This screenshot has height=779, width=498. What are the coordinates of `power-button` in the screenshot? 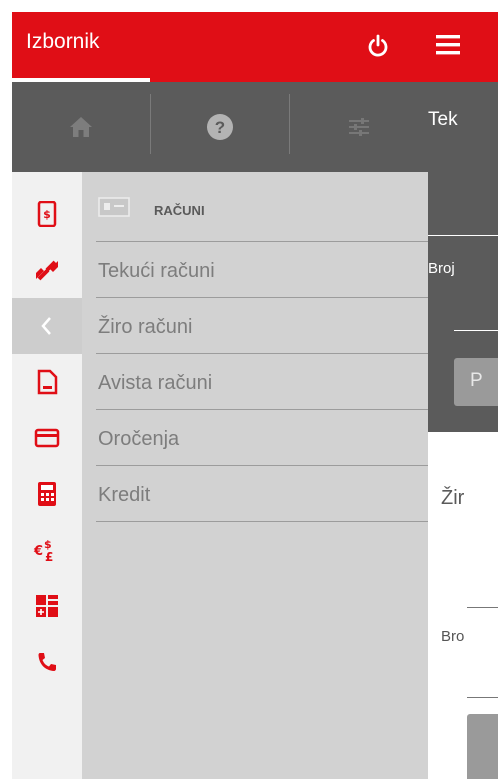 It's located at (378, 46).